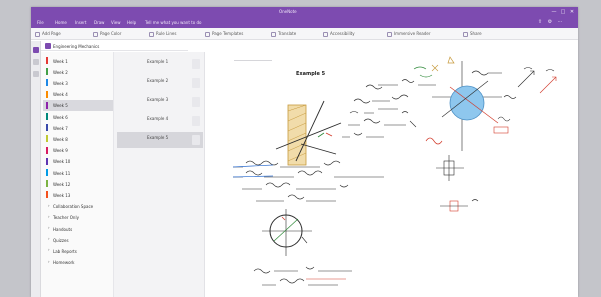 The image size is (601, 297). What do you see at coordinates (78, 228) in the screenshot?
I see `section-group-item: › Handouts` at bounding box center [78, 228].